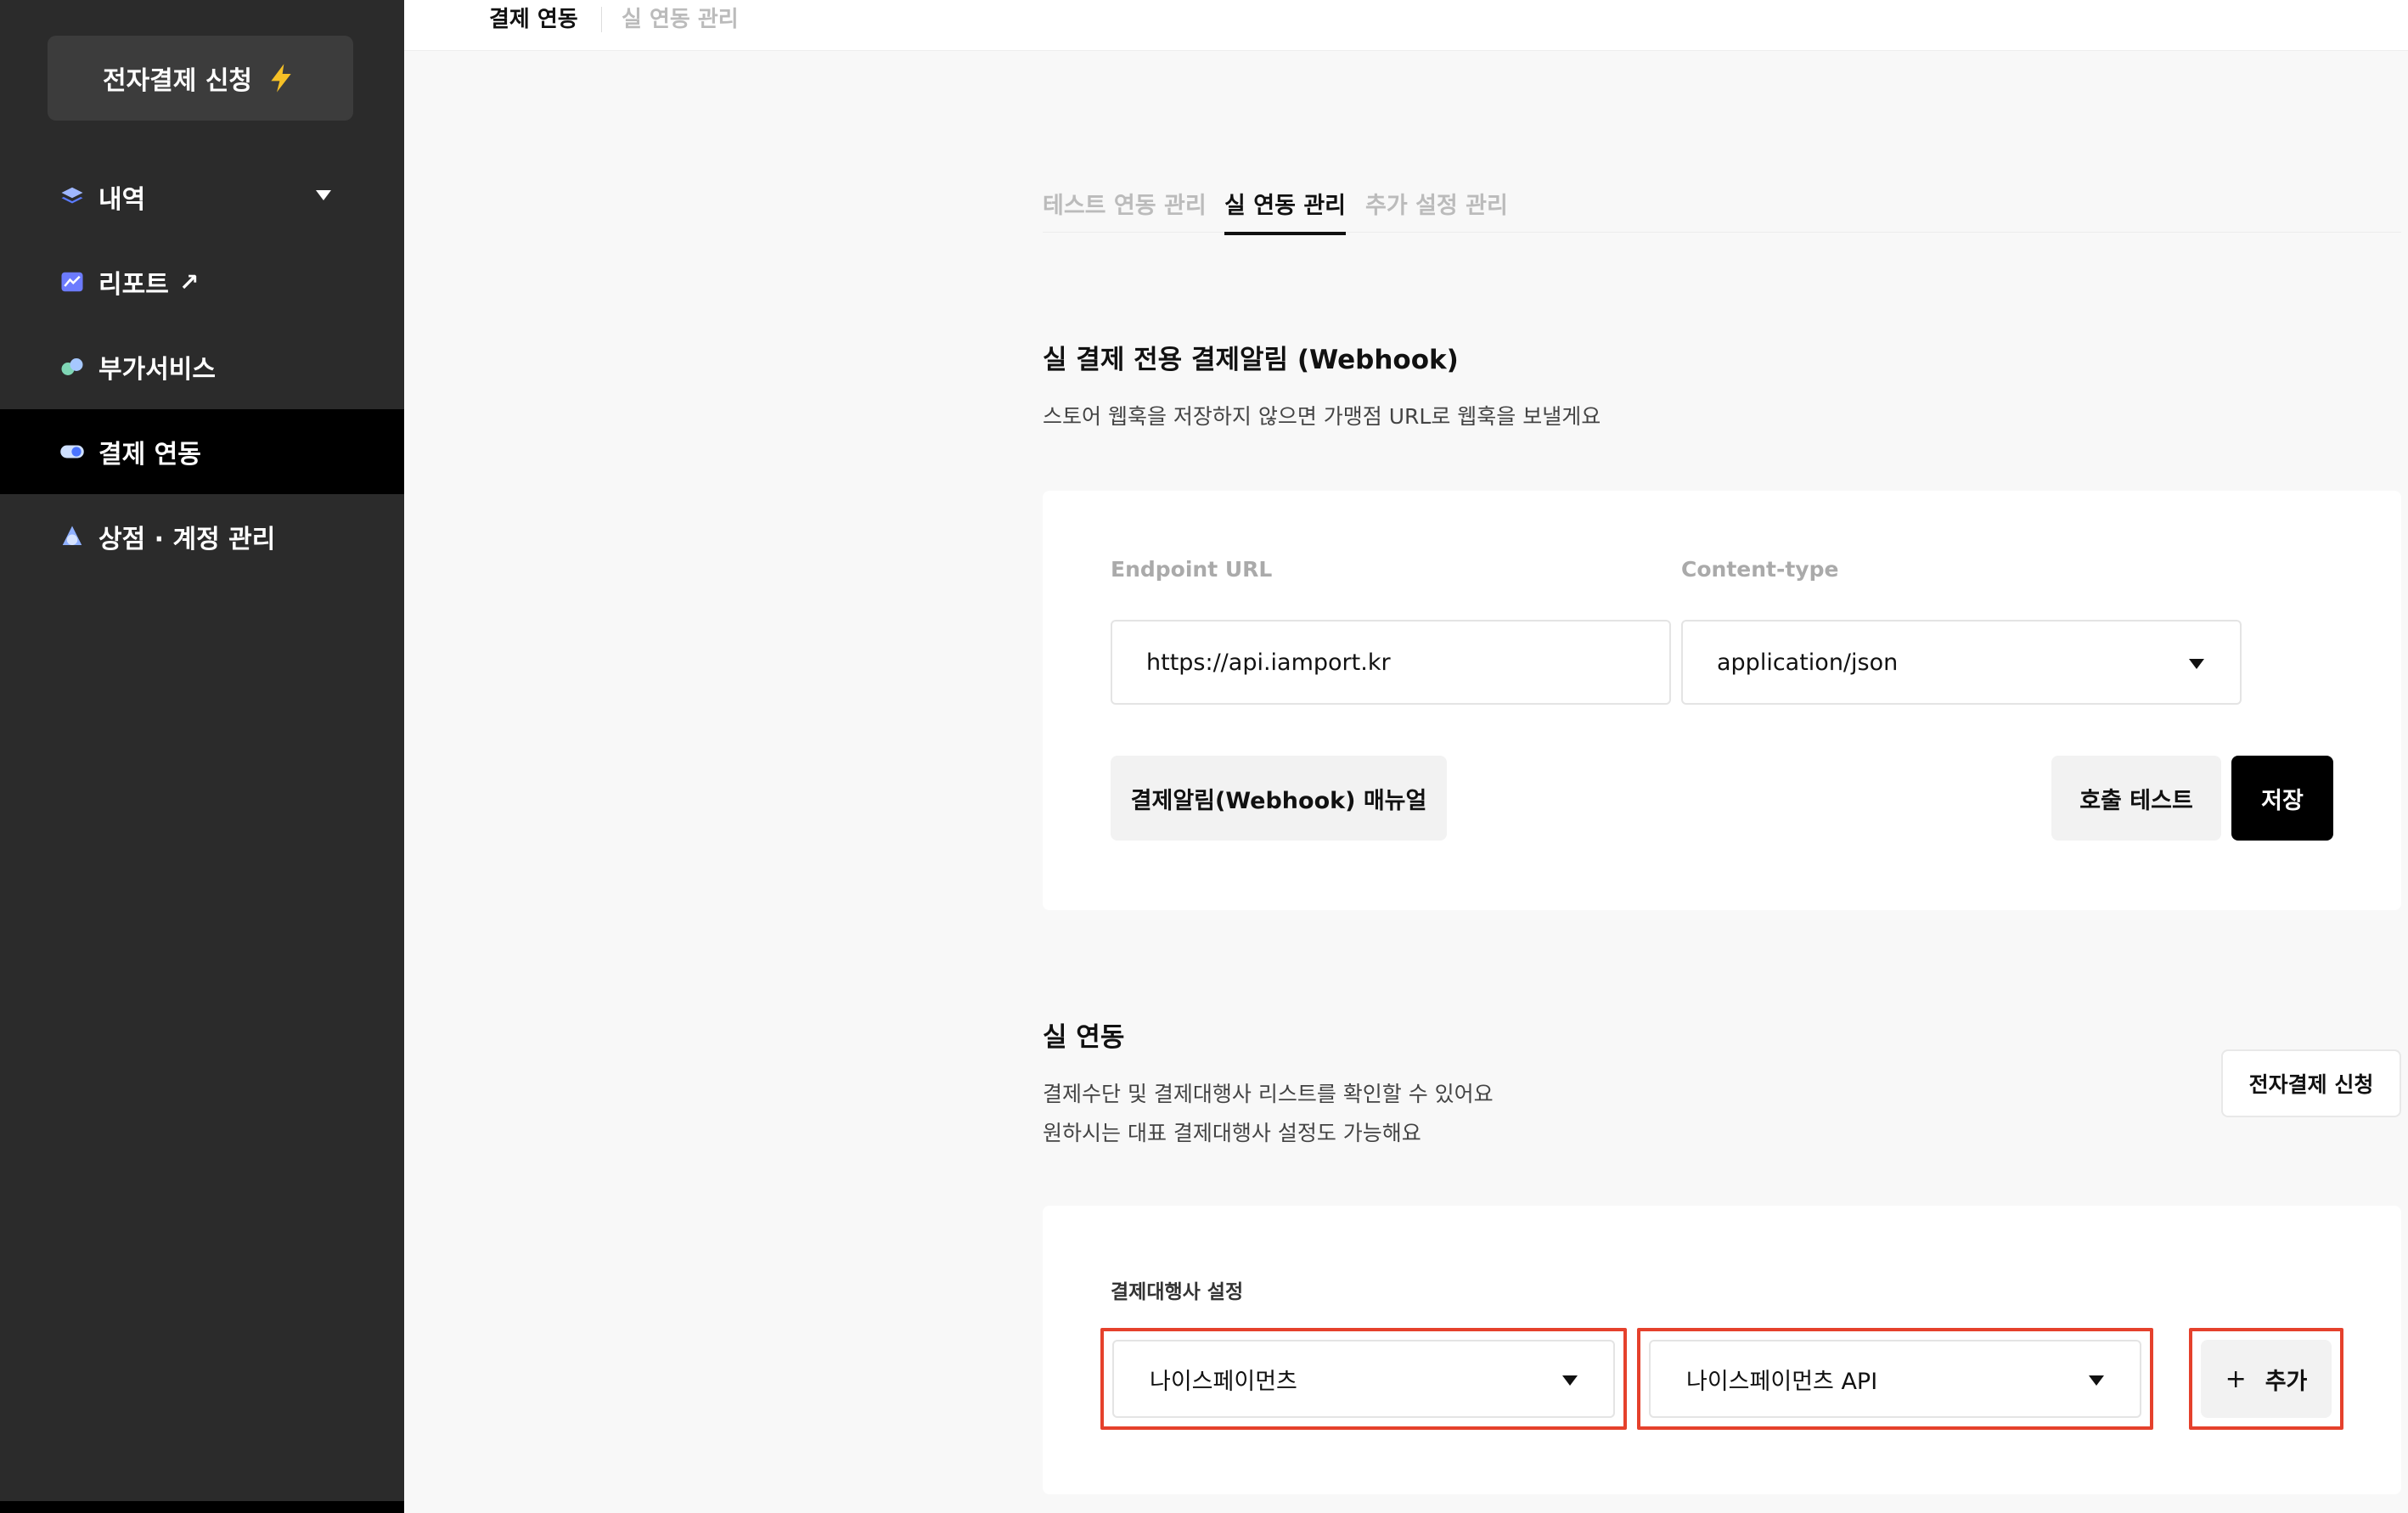 The height and width of the screenshot is (1513, 2408). Describe the element at coordinates (72, 195) in the screenshot. I see `layers-icon` at that location.